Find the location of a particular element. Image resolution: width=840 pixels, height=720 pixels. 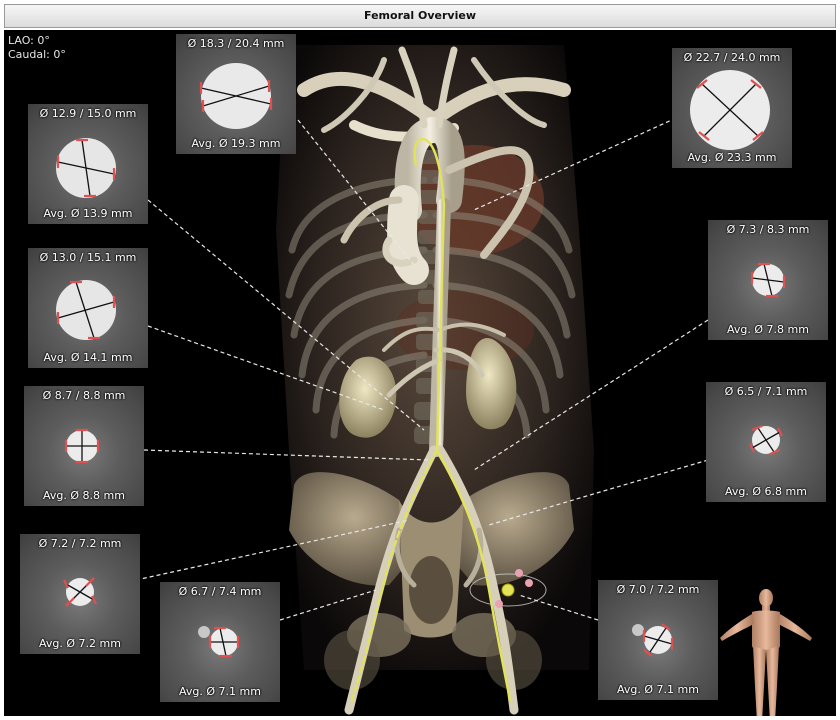

cross-section-right-femoral: Ø 6.7 / 7.4 mm Avg. Ø 7.1 mm is located at coordinates (220, 642).